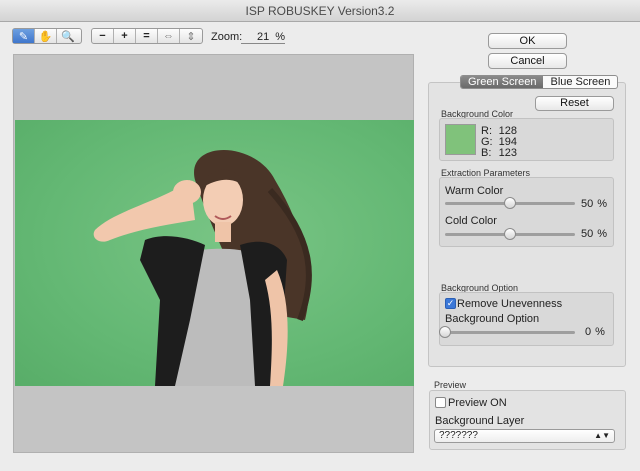 This screenshot has height=471, width=640. Describe the element at coordinates (227, 37) in the screenshot. I see `zoom-label: Zoom:` at that location.